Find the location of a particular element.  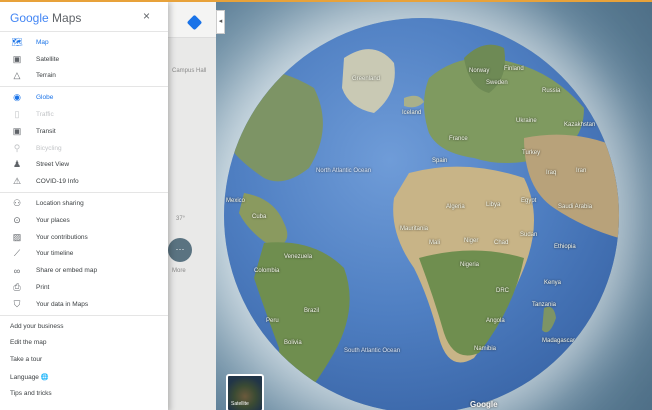

menu-item-satellite: ▣ Satellite is located at coordinates (84, 59).